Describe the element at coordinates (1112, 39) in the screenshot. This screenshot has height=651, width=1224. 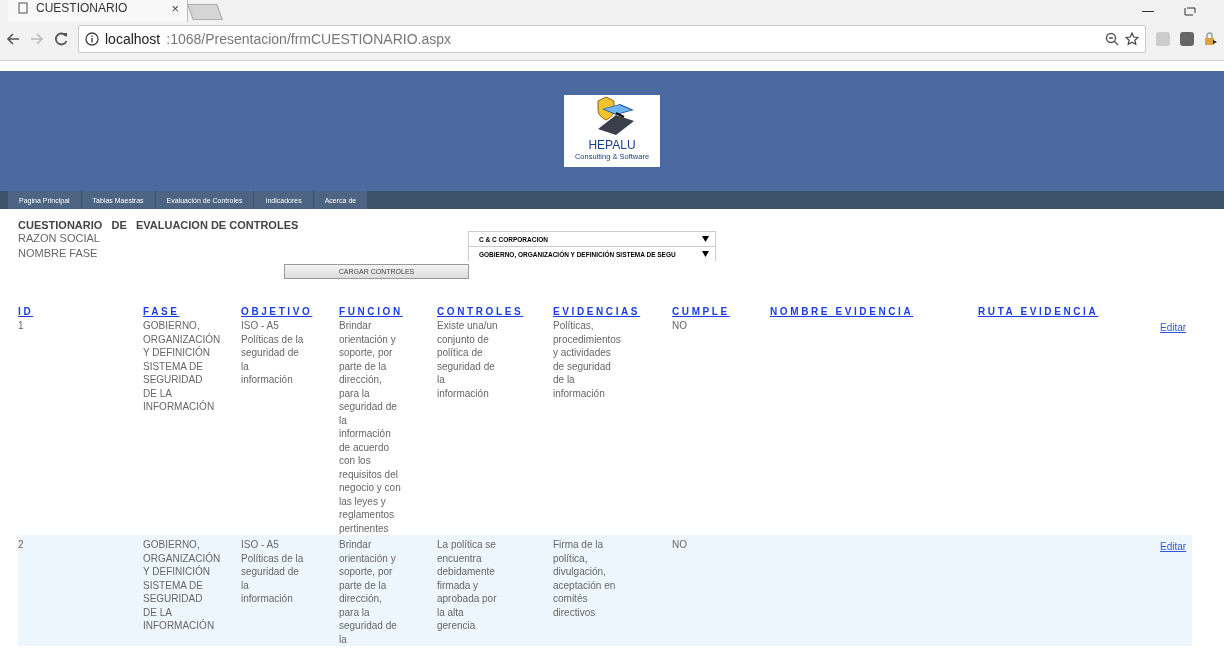
I see `zoom-out-icon` at that location.